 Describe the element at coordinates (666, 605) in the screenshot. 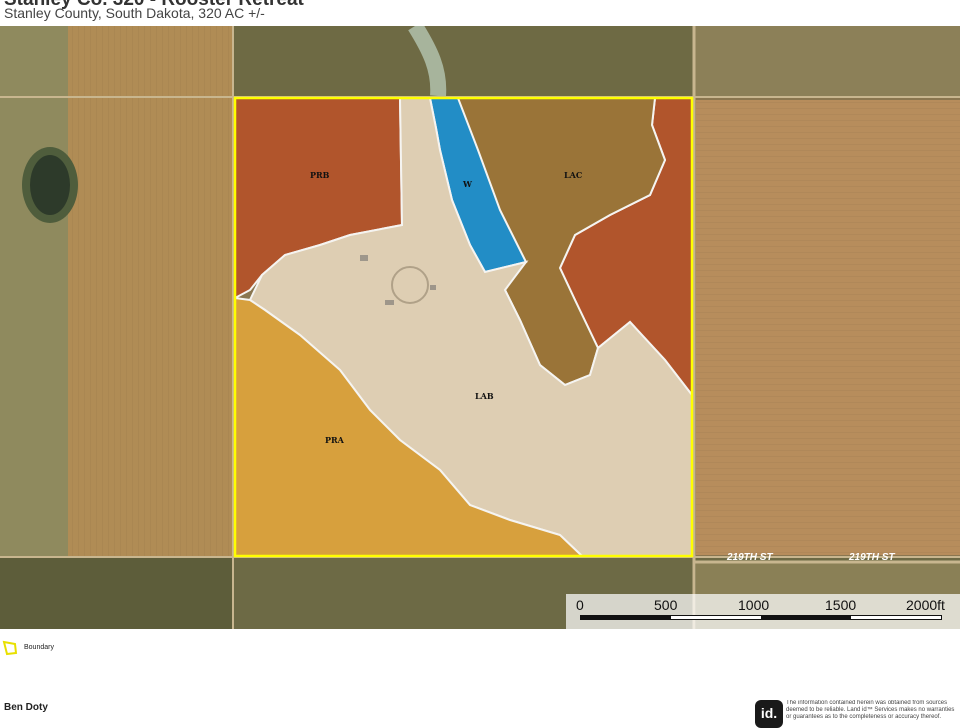

I see `scale-tick-500: 500` at that location.